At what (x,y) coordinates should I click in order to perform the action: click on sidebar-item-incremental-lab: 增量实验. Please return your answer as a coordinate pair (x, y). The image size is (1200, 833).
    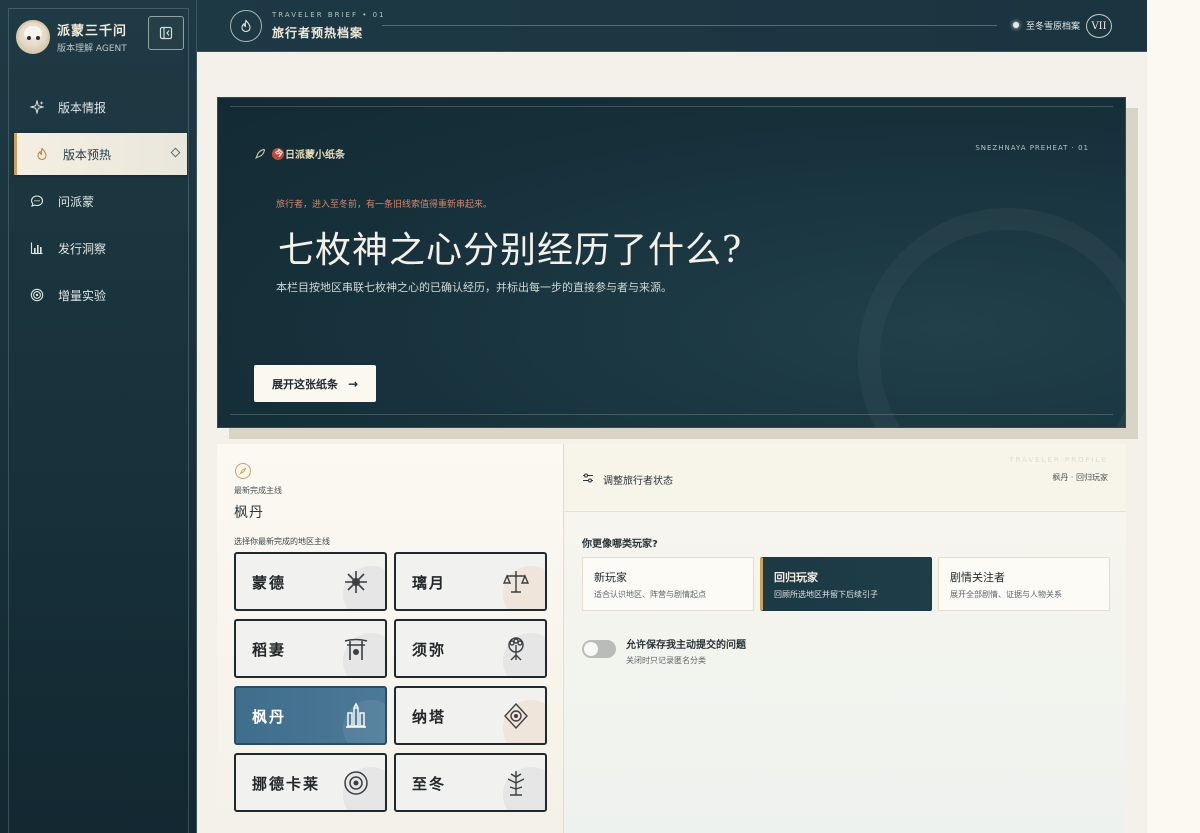
    Looking at the image, I should click on (100, 295).